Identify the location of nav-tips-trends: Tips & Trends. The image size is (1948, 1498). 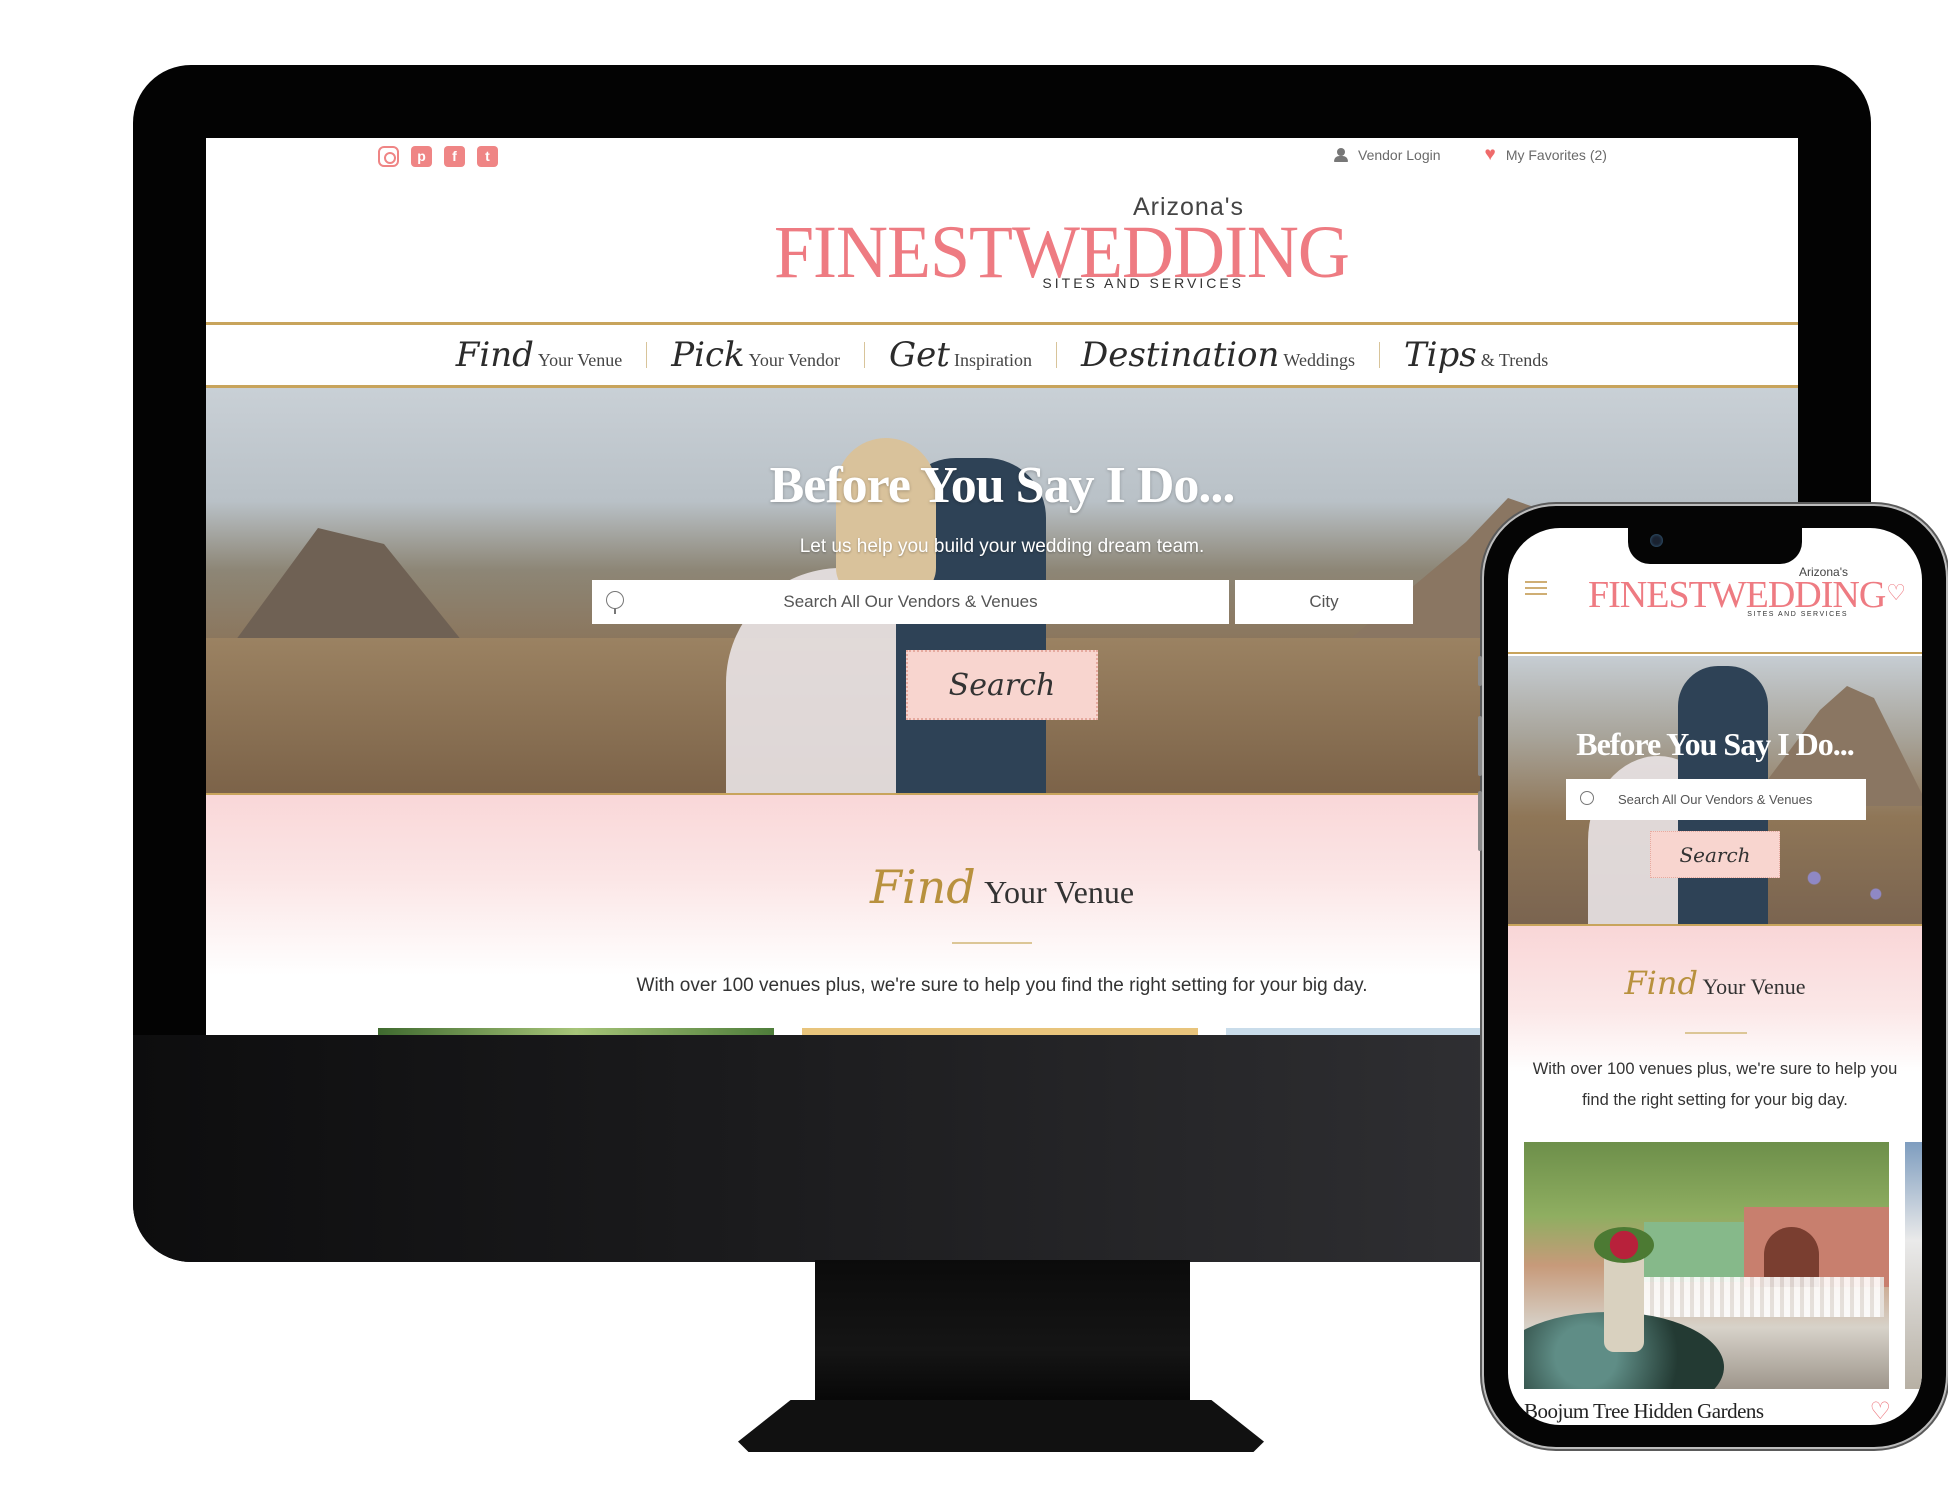
(1476, 355).